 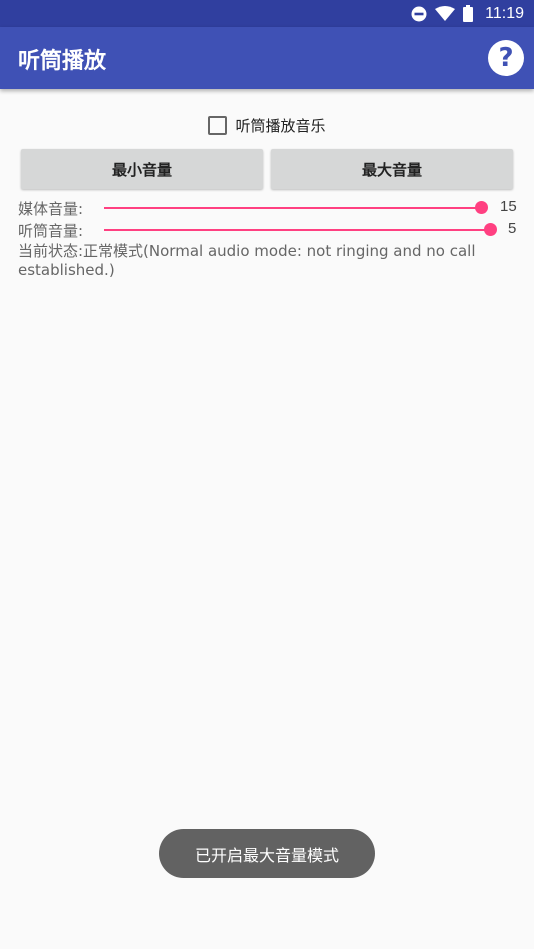 I want to click on toast-message: 已开启最大音量模式, so click(x=267, y=853).